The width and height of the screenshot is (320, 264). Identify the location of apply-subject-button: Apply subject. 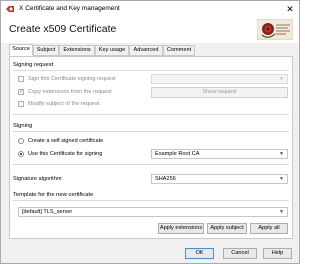
(227, 228).